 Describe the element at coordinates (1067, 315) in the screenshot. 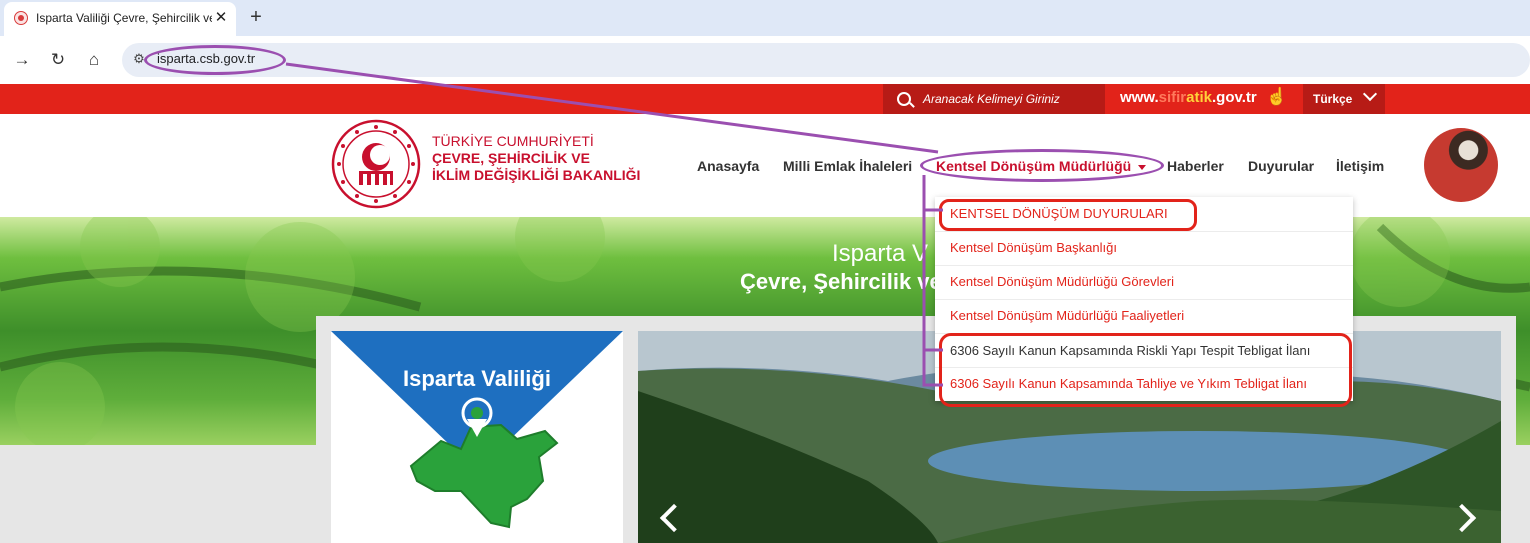

I see `dropdown-item-activities: Kentsel Dönüşüm Müdürlüğü Faaliyetleri` at that location.